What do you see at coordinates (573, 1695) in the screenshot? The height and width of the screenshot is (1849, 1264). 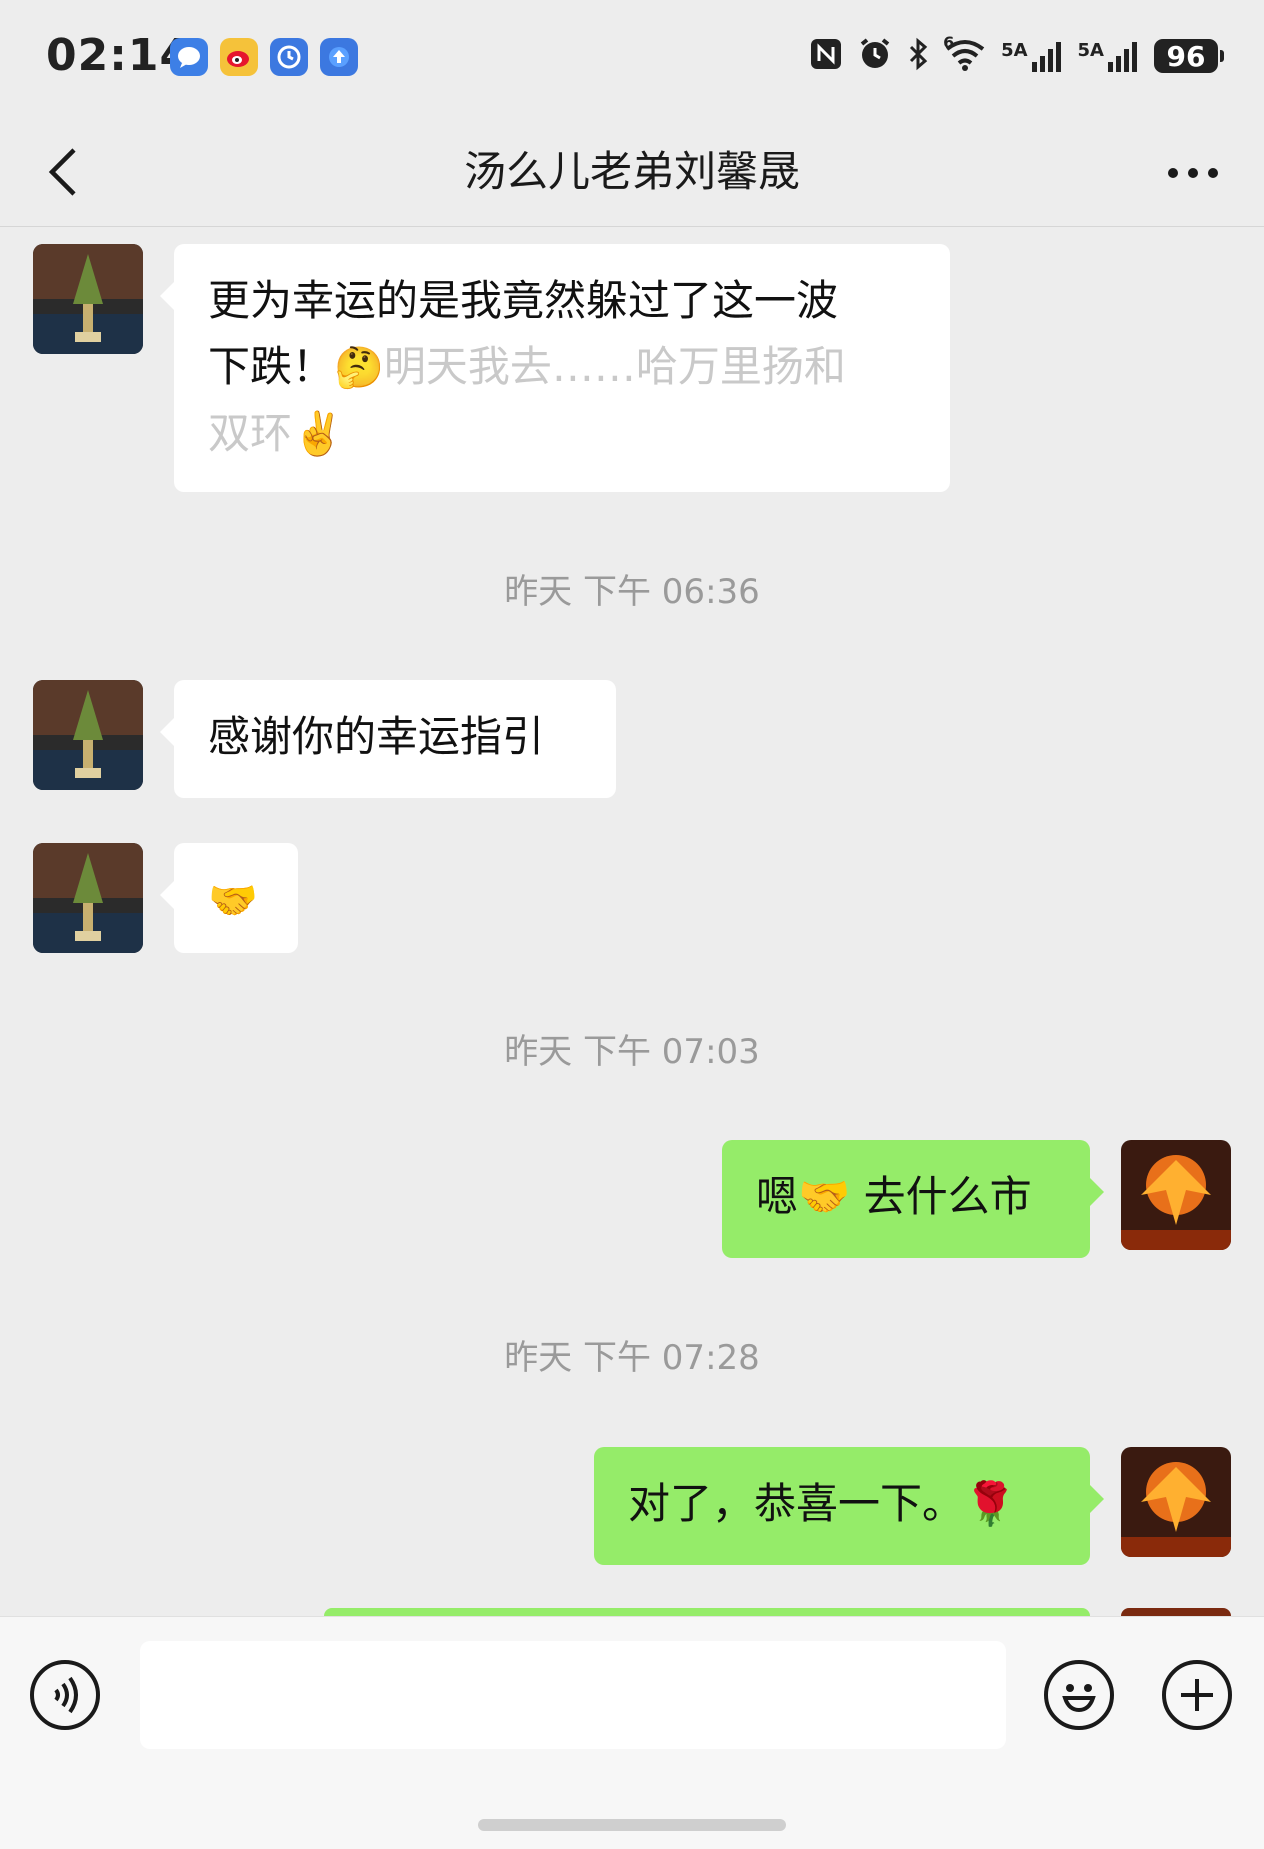 I see `message-input` at bounding box center [573, 1695].